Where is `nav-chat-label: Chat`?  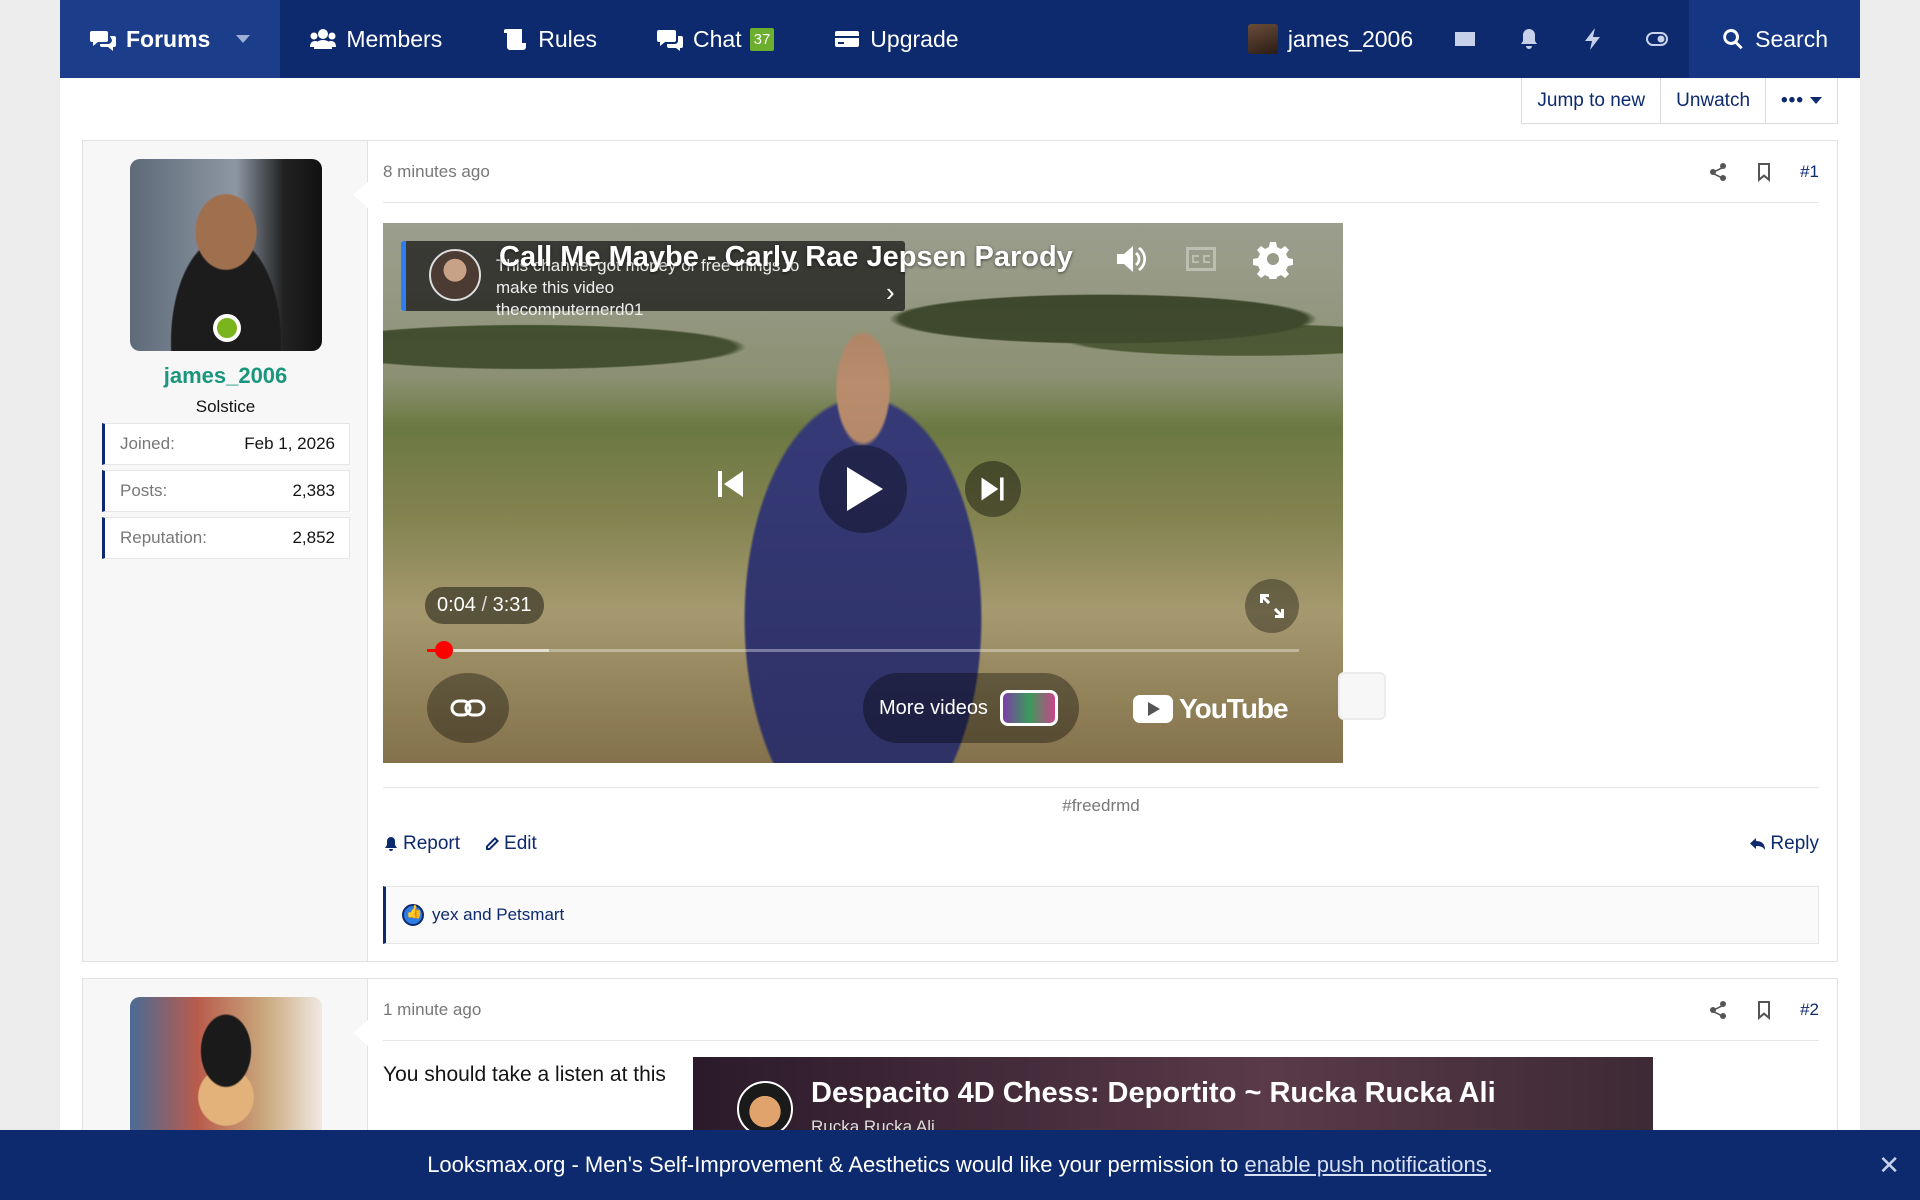 nav-chat-label: Chat is located at coordinates (717, 38).